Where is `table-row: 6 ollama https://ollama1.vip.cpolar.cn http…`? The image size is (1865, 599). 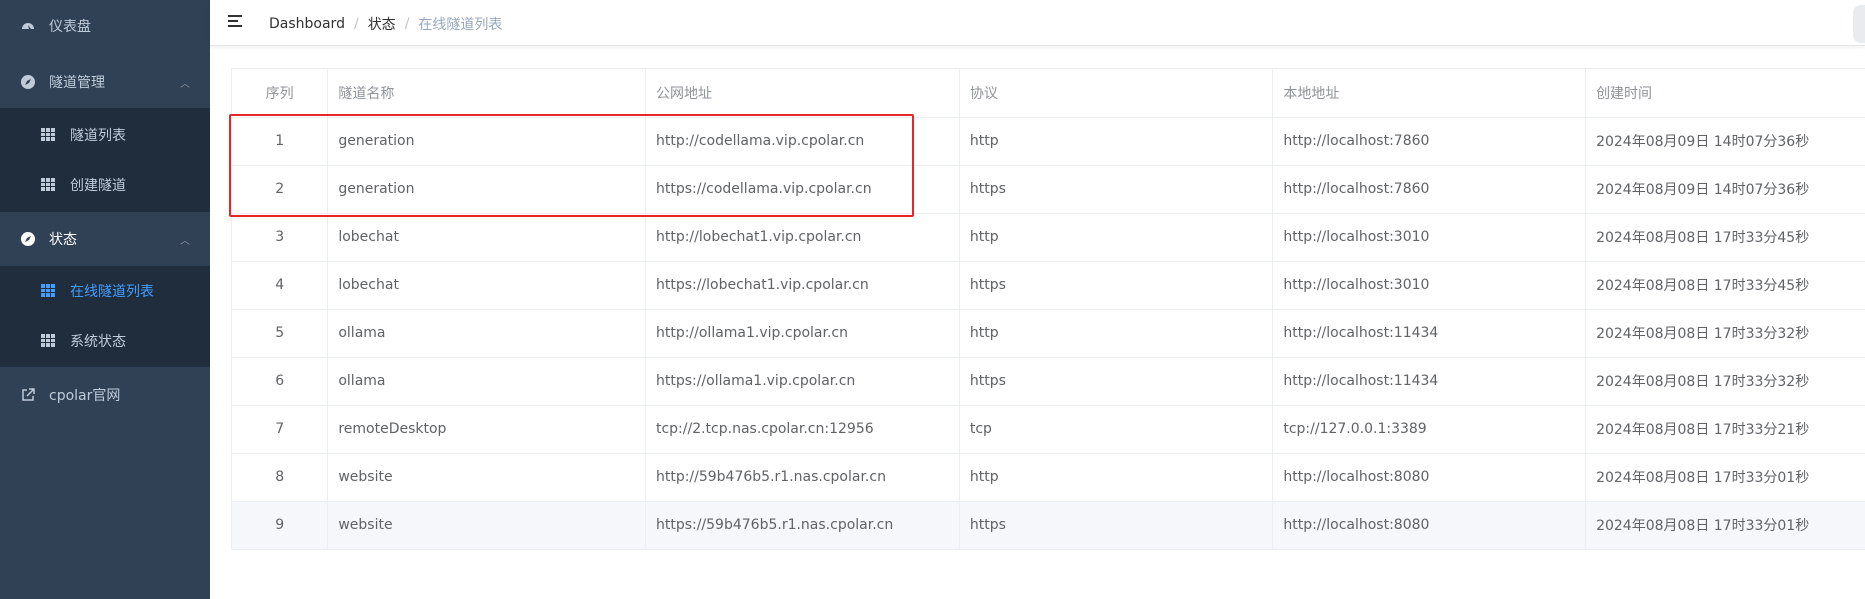 table-row: 6 ollama https://ollama1.vip.cpolar.cn http… is located at coordinates (1048, 381).